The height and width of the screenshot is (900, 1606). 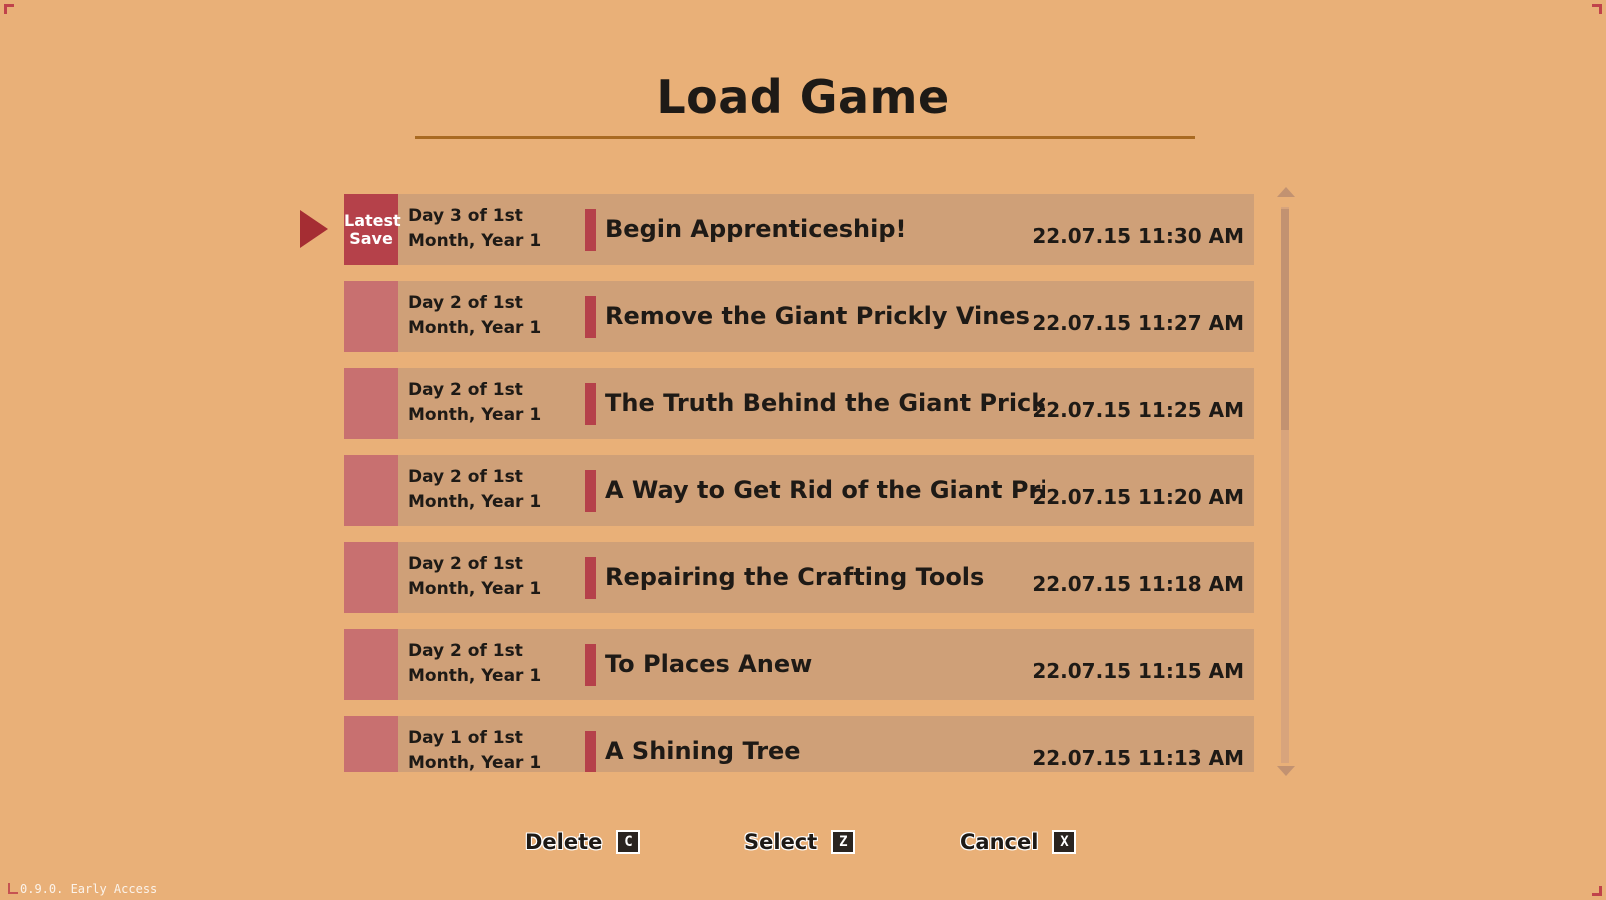 I want to click on delete-button: Delete C, so click(x=583, y=842).